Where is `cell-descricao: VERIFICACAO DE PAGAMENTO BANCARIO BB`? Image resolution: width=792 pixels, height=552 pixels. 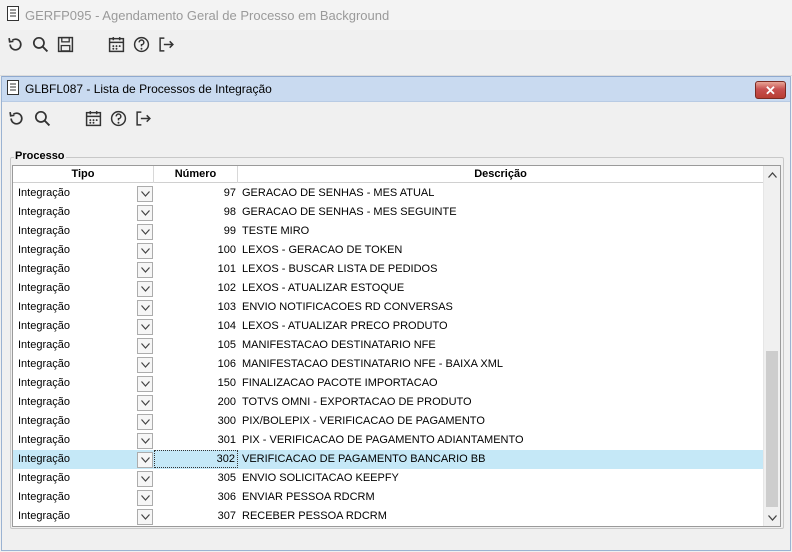 cell-descricao: VERIFICACAO DE PAGAMENTO BANCARIO BB is located at coordinates (502, 459).